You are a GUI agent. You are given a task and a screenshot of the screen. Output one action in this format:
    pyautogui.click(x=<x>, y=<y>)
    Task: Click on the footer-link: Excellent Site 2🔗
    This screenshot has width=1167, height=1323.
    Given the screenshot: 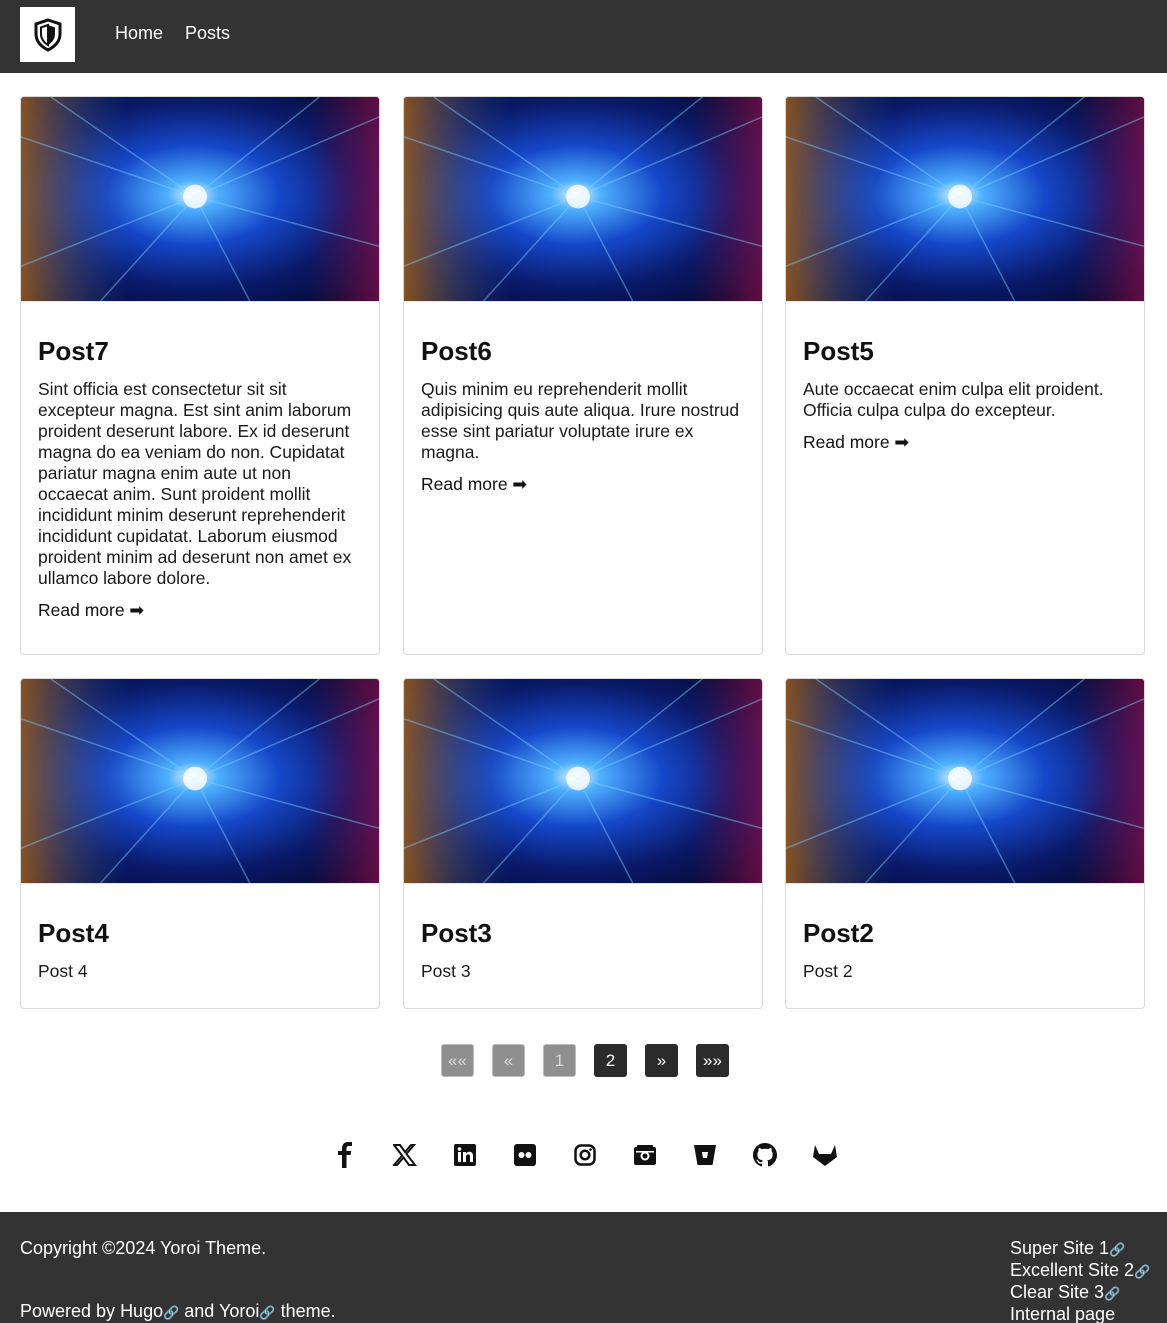 What is the action you would take?
    pyautogui.click(x=1080, y=1271)
    